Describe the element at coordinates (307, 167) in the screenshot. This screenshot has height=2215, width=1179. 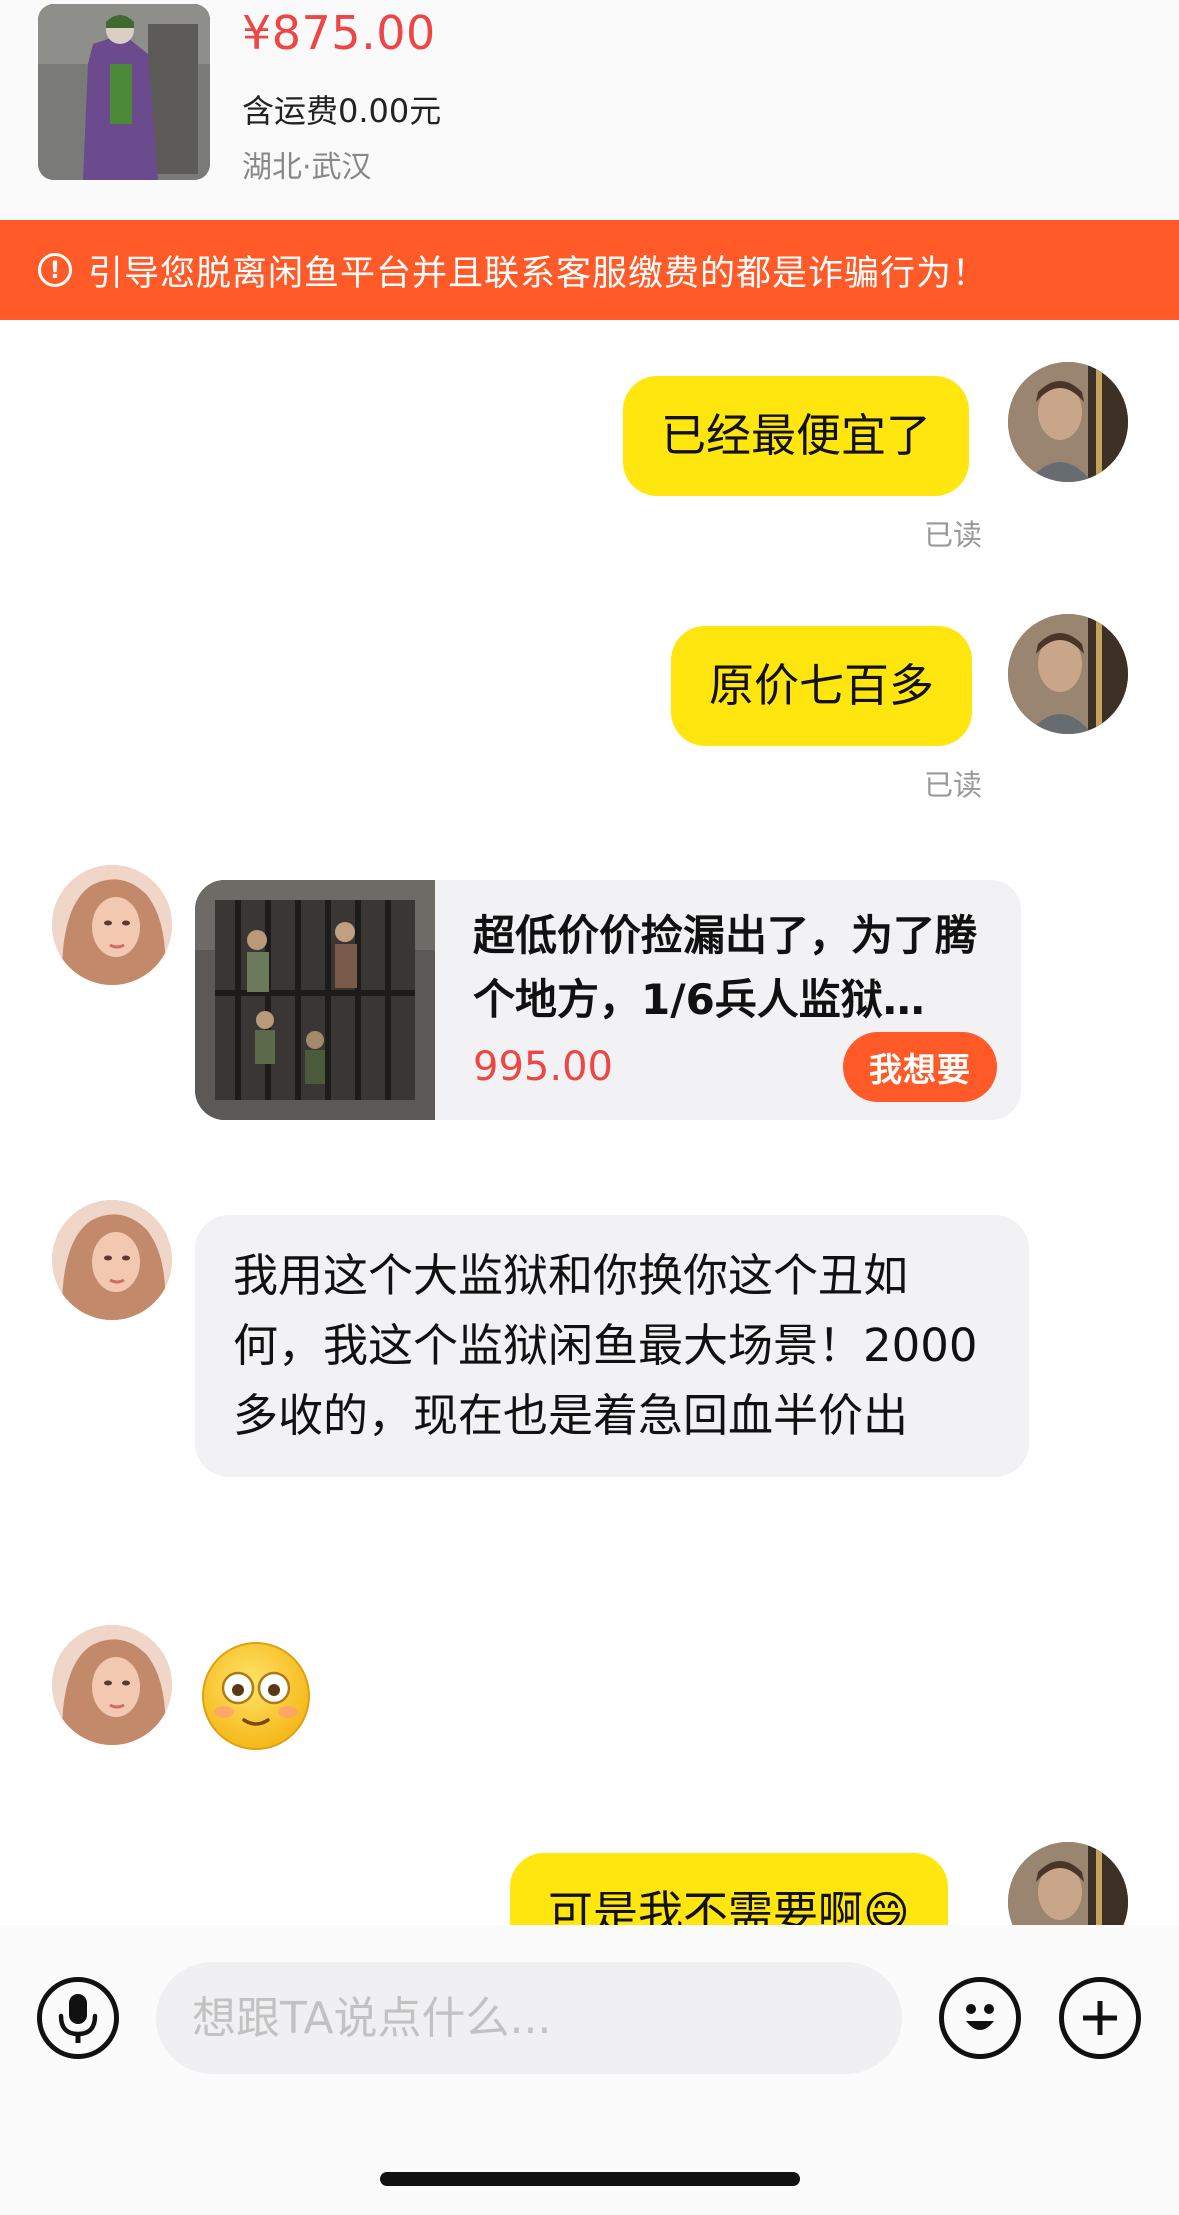
I see `product-location: 湖北·武汉` at that location.